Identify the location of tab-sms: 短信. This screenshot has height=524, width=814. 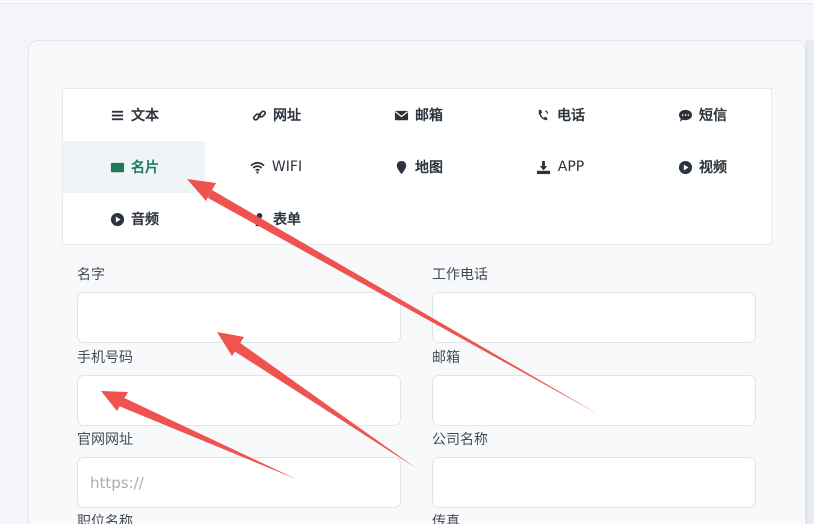
(702, 115).